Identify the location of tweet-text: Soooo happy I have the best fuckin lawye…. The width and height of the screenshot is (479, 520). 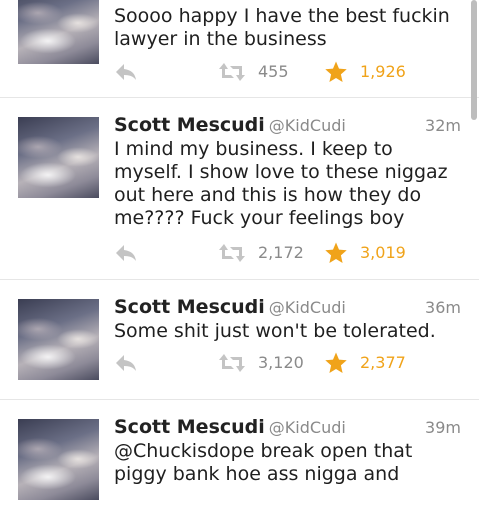
(282, 27).